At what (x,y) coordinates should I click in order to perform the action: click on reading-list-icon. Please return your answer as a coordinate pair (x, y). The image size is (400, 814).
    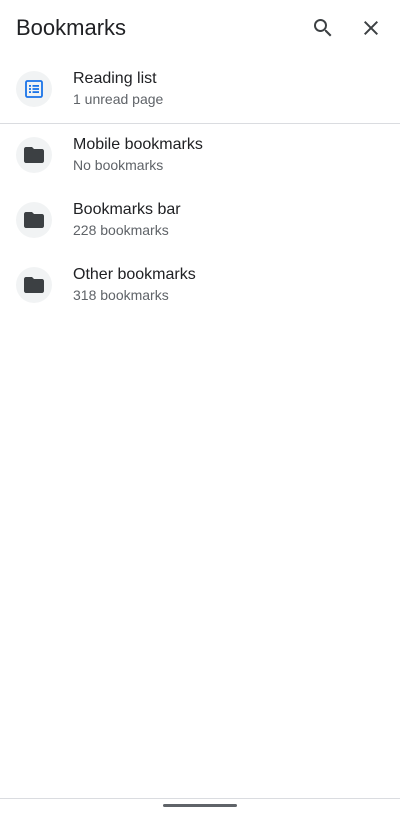
    Looking at the image, I should click on (34, 89).